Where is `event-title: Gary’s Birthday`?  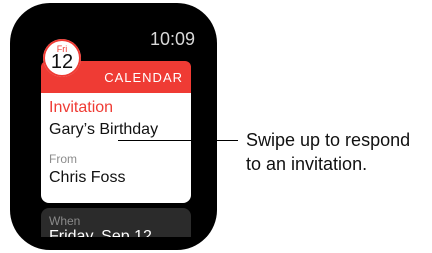
event-title: Gary’s Birthday is located at coordinates (104, 129).